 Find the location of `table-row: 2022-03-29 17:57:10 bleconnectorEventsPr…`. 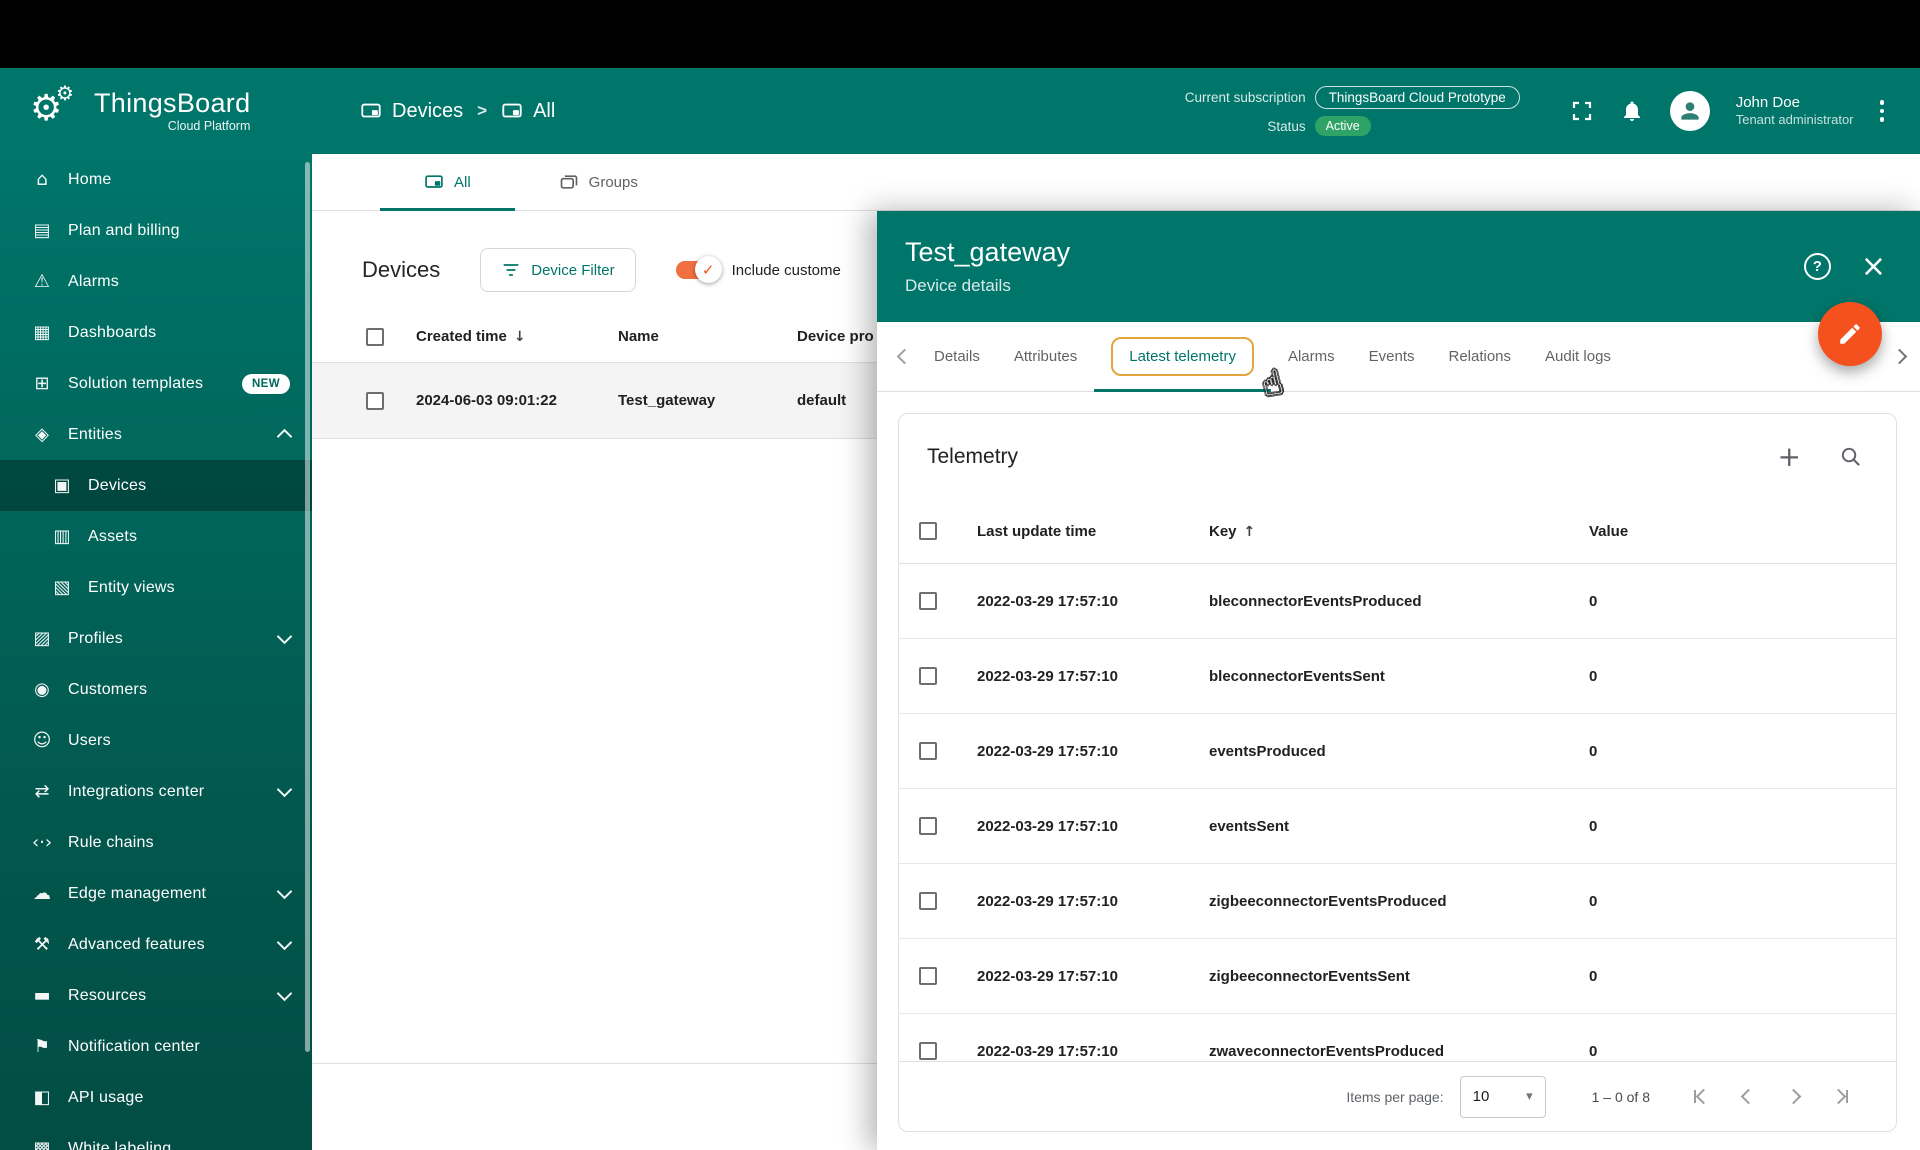

table-row: 2022-03-29 17:57:10 bleconnectorEventsPr… is located at coordinates (1397, 601).